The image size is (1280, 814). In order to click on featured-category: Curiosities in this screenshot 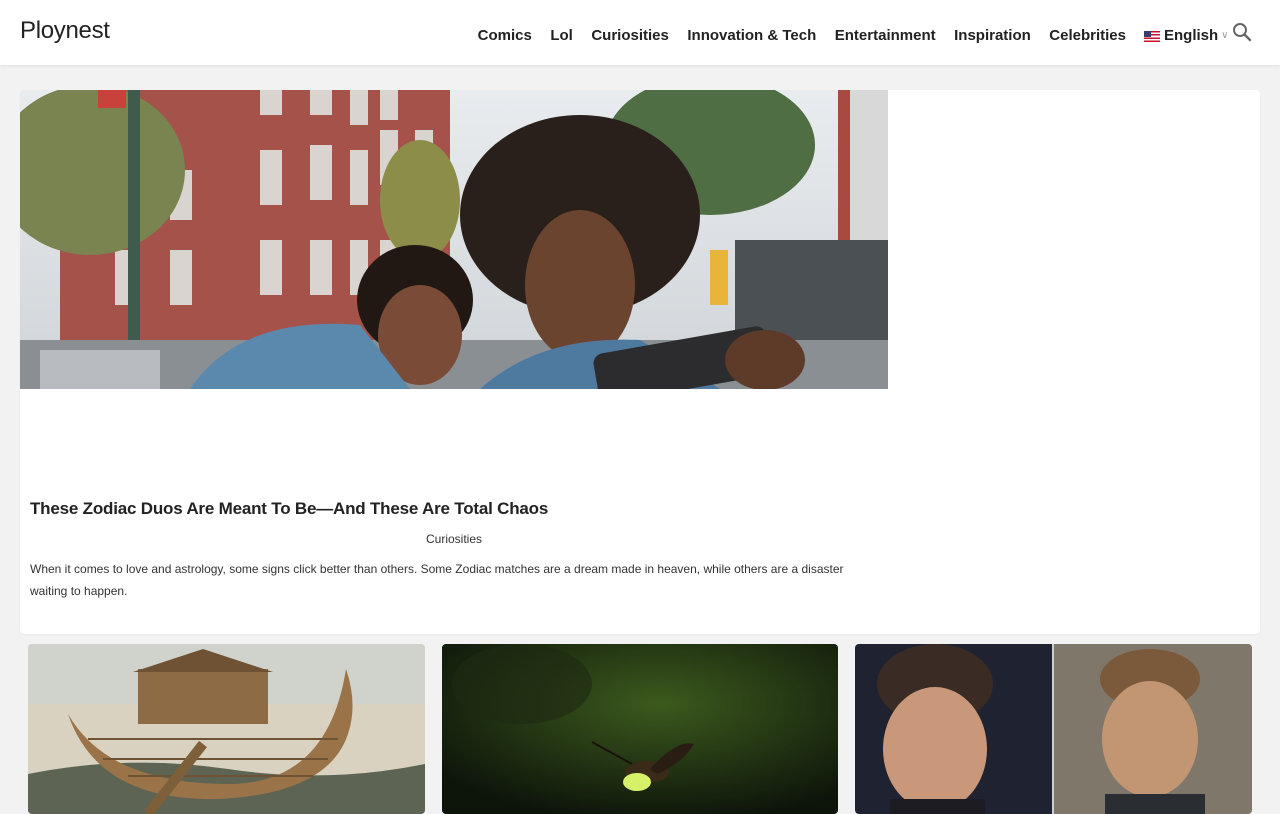, I will do `click(454, 539)`.